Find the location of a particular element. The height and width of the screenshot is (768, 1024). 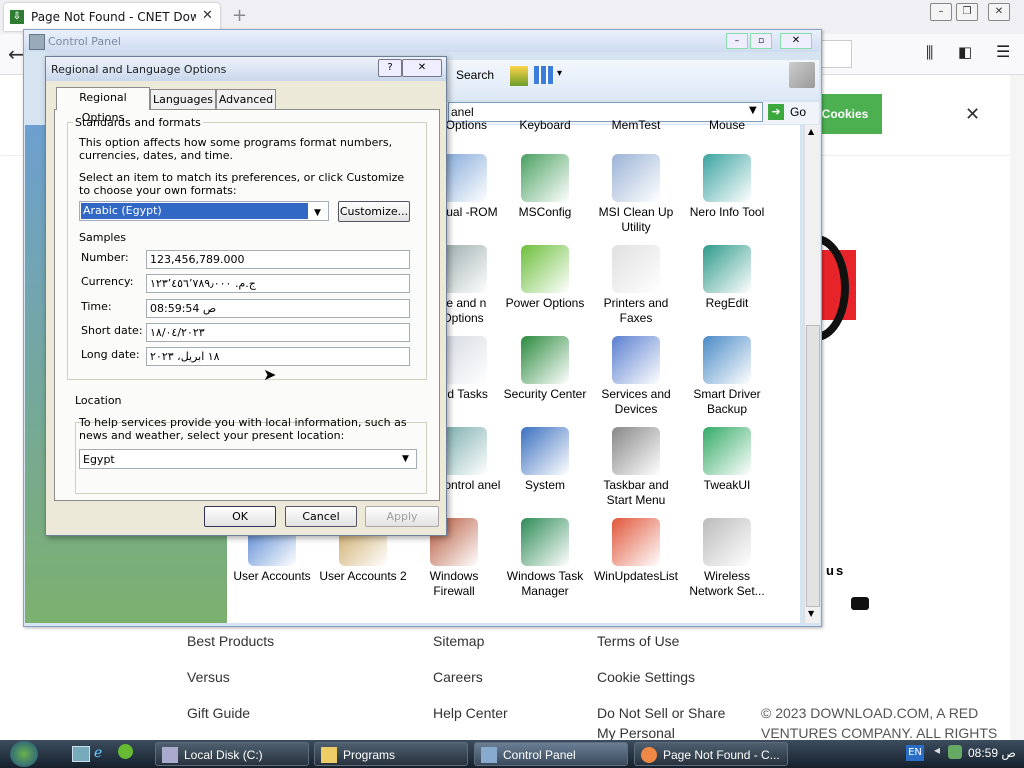

maximize-icon: ❐ is located at coordinates (967, 12).